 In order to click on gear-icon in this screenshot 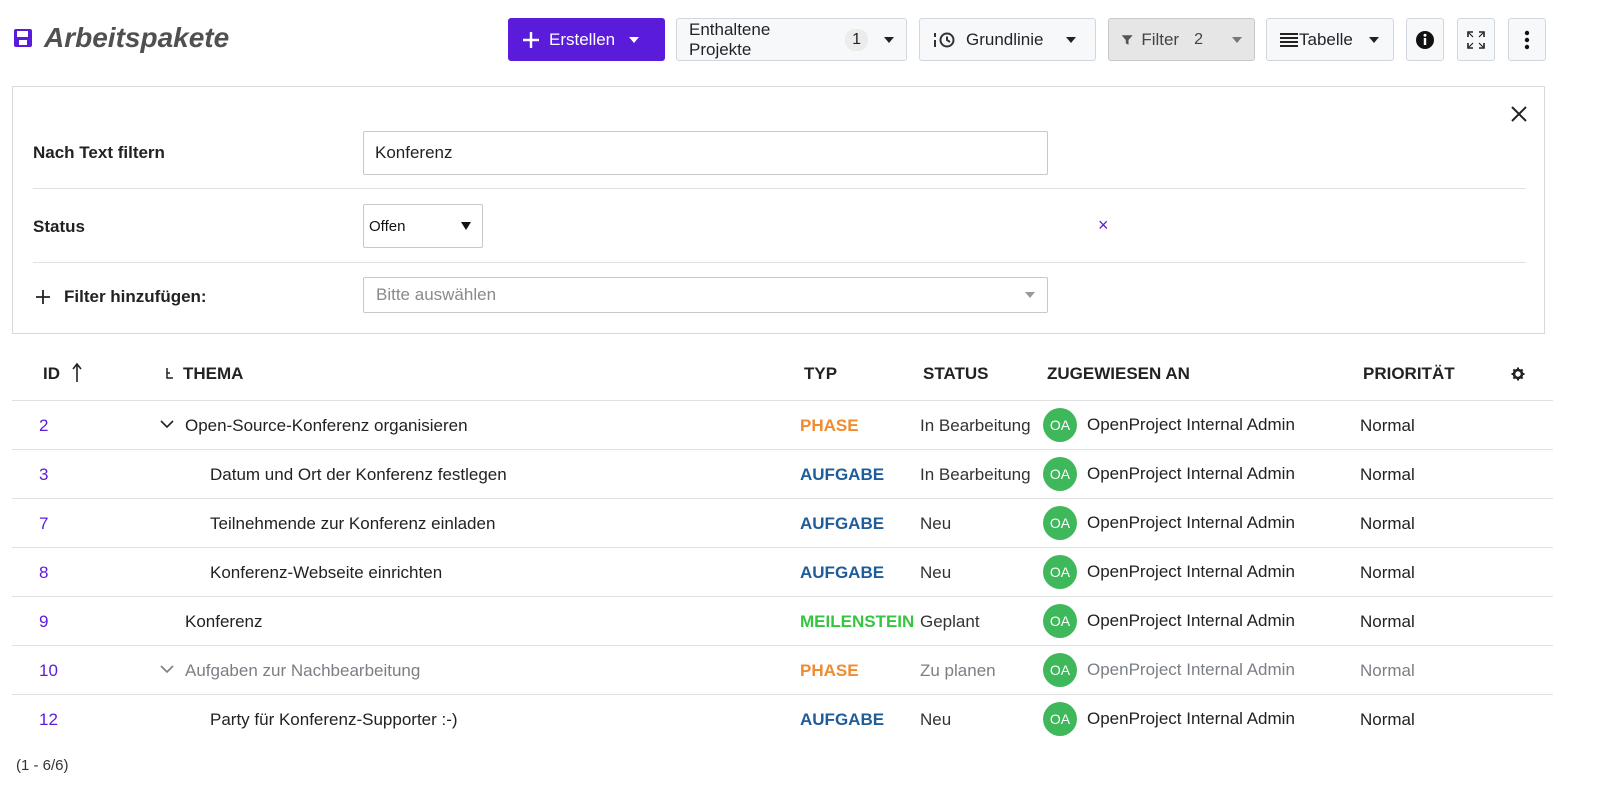, I will do `click(1518, 374)`.